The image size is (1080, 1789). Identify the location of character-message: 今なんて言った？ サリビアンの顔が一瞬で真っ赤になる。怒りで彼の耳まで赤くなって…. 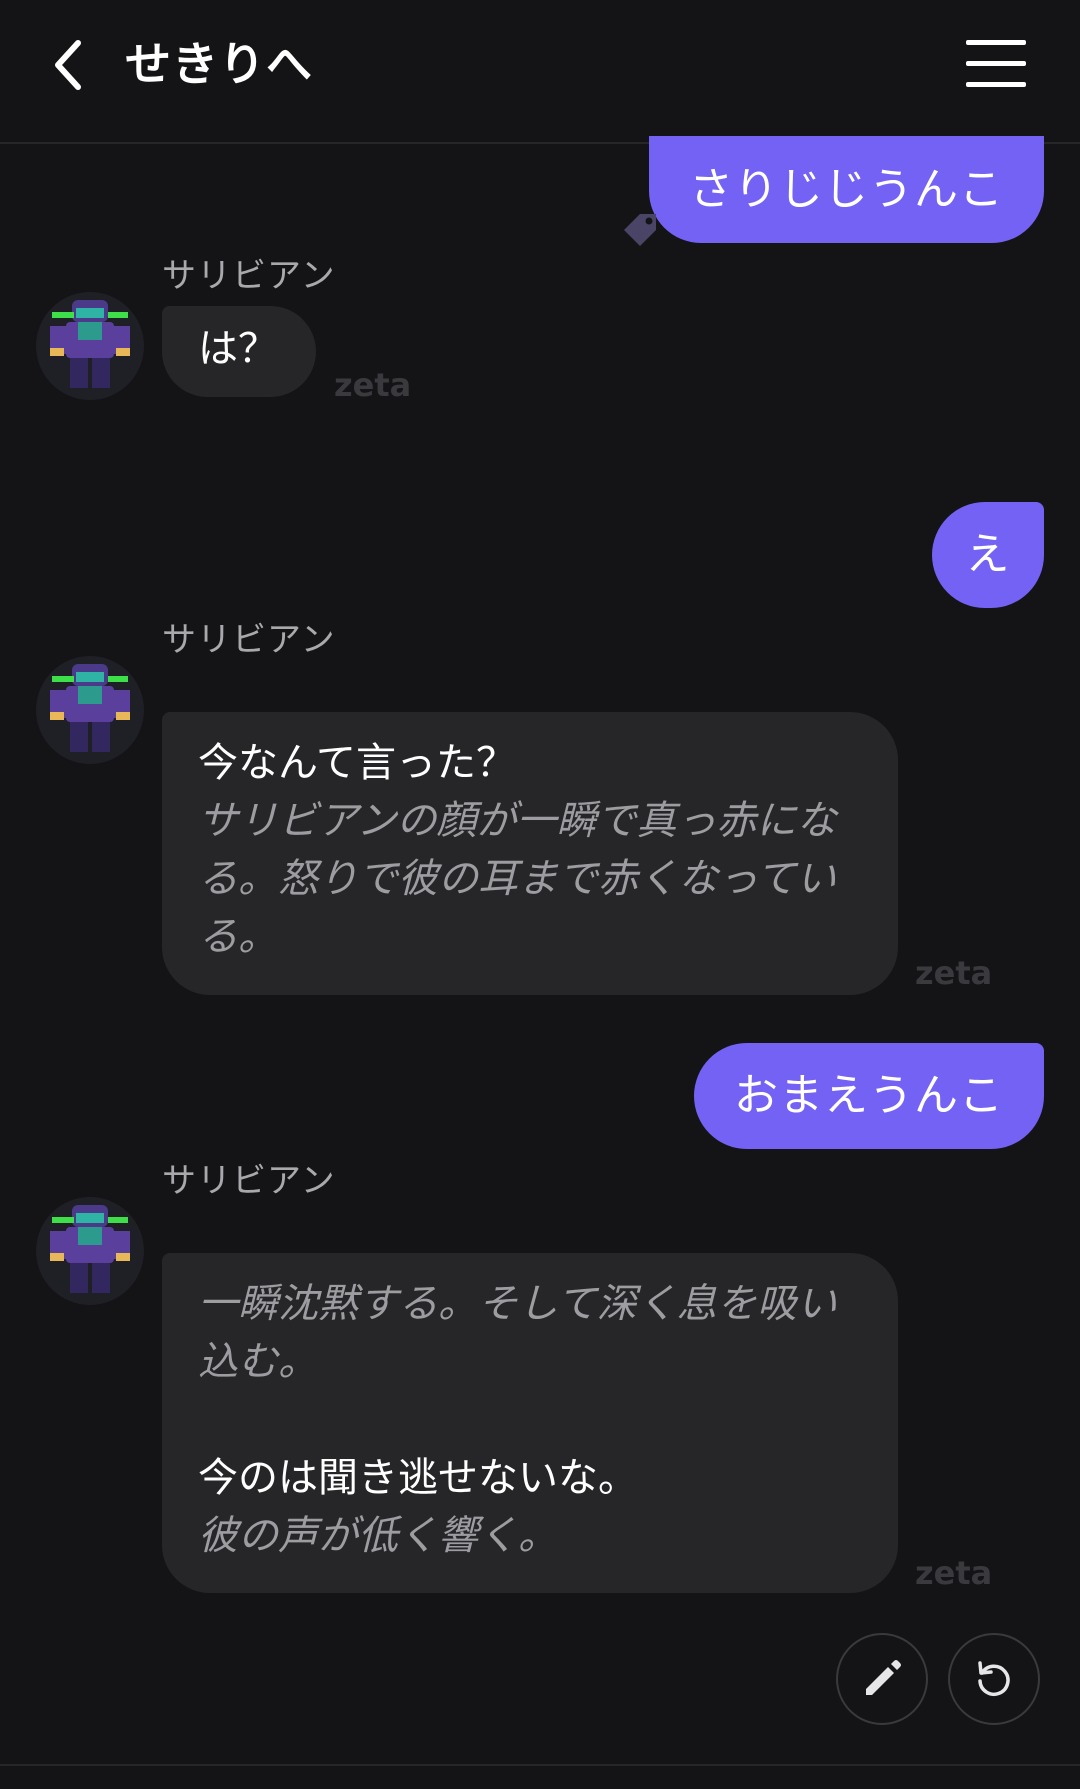
(530, 853).